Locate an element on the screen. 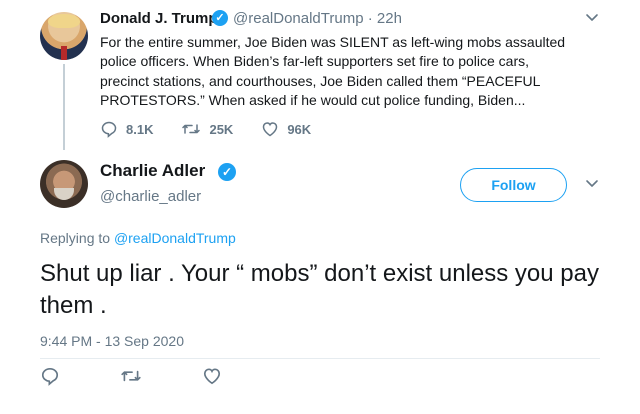 This screenshot has height=414, width=640. reply-avatar is located at coordinates (64, 184).